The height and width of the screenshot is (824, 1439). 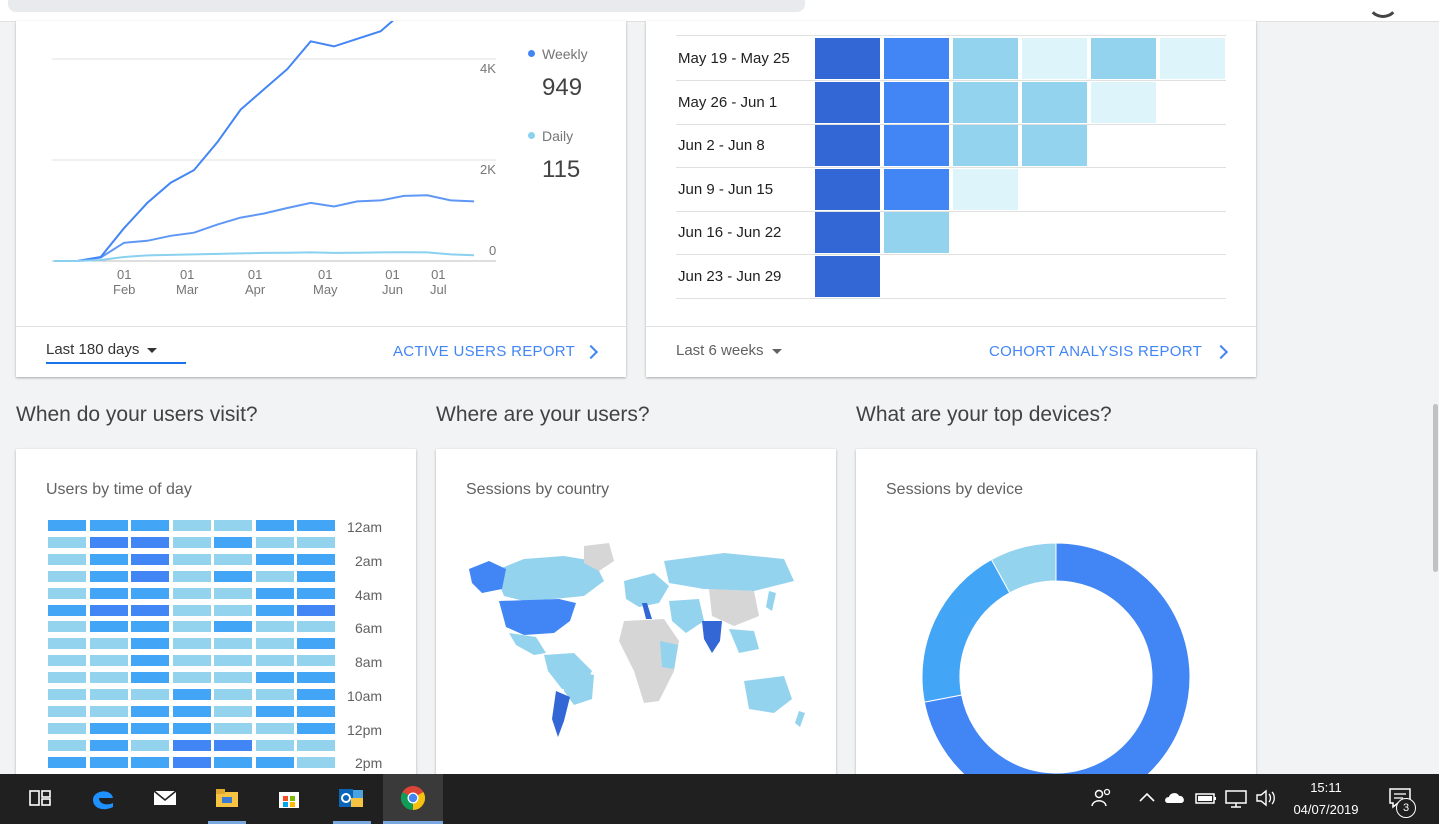 What do you see at coordinates (1206, 798) in the screenshot?
I see `battery-icon` at bounding box center [1206, 798].